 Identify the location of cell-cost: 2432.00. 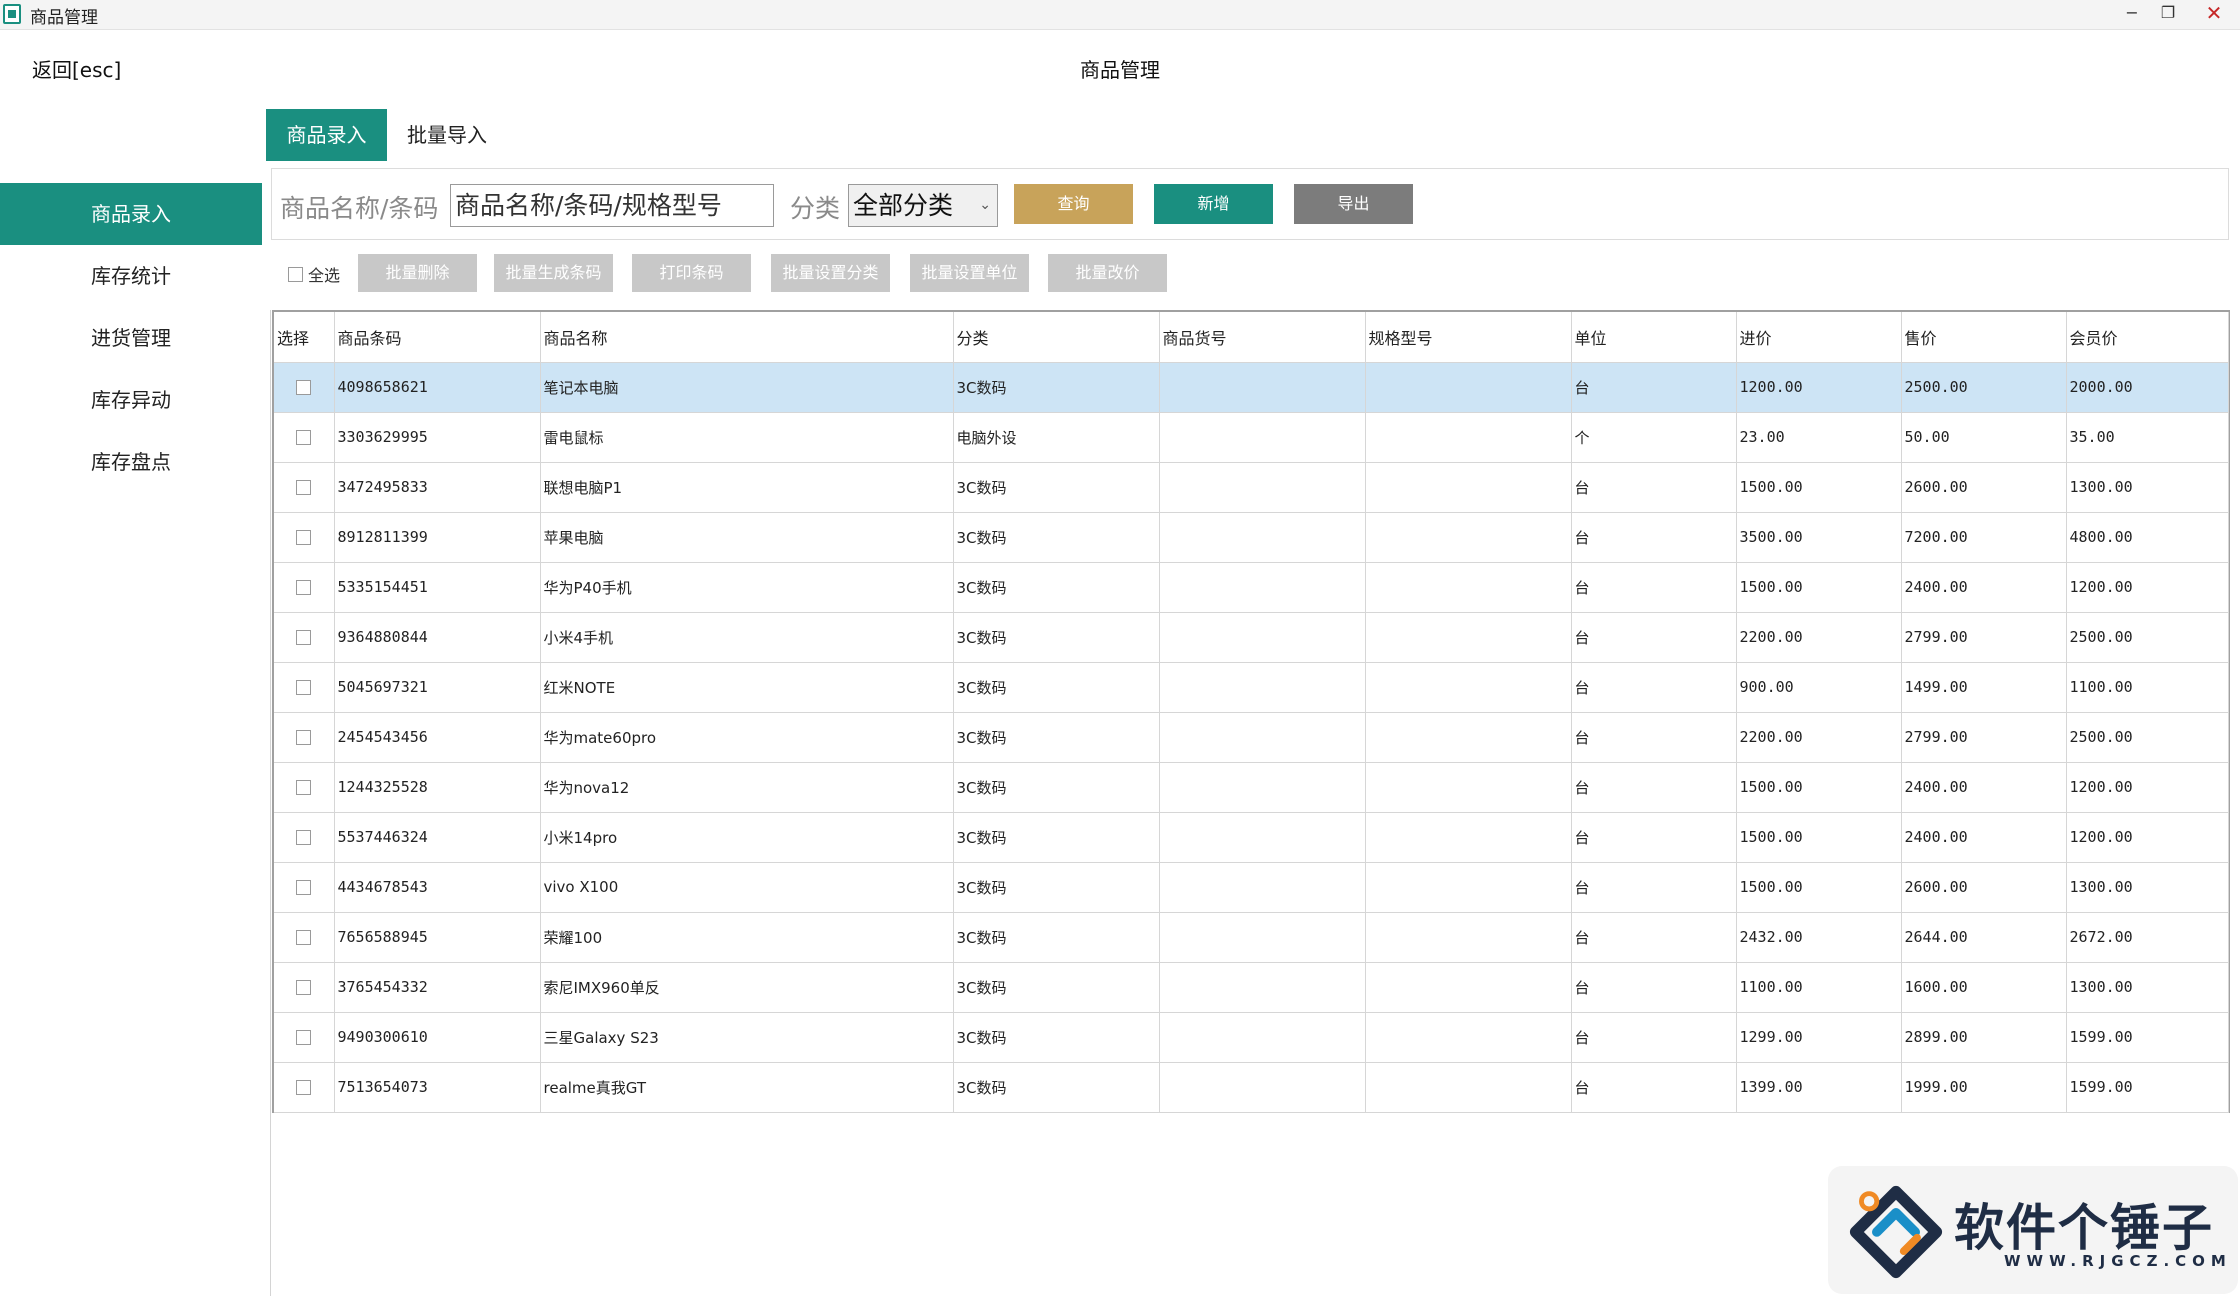
(1819, 937).